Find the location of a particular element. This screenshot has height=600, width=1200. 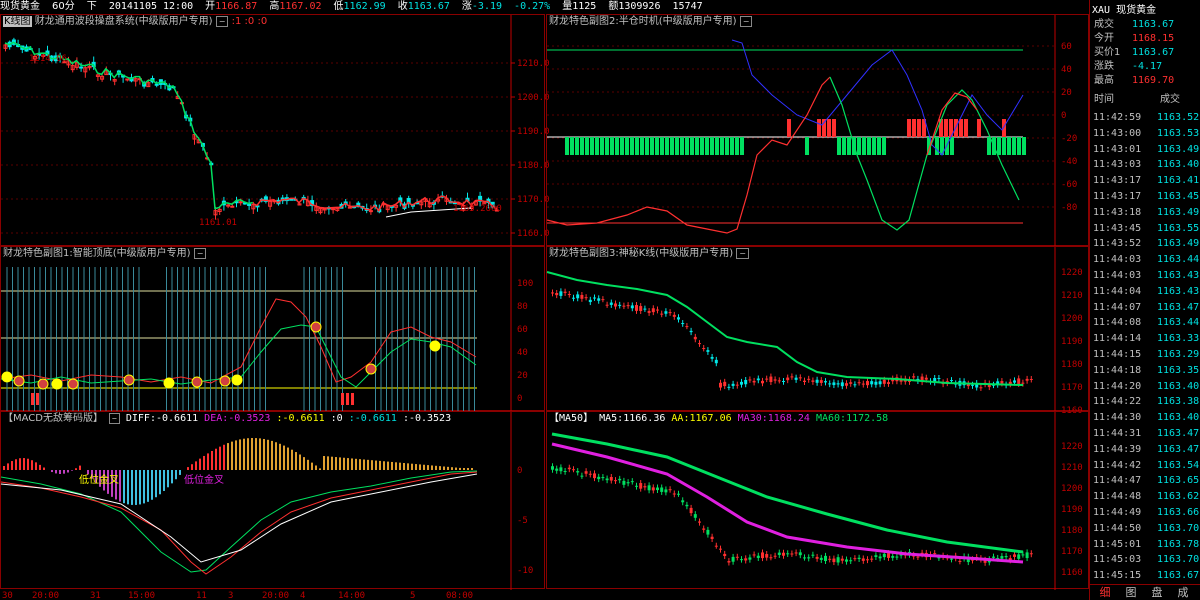

trade-row: 11:44:42 1163.54 is located at coordinates (1145, 466).